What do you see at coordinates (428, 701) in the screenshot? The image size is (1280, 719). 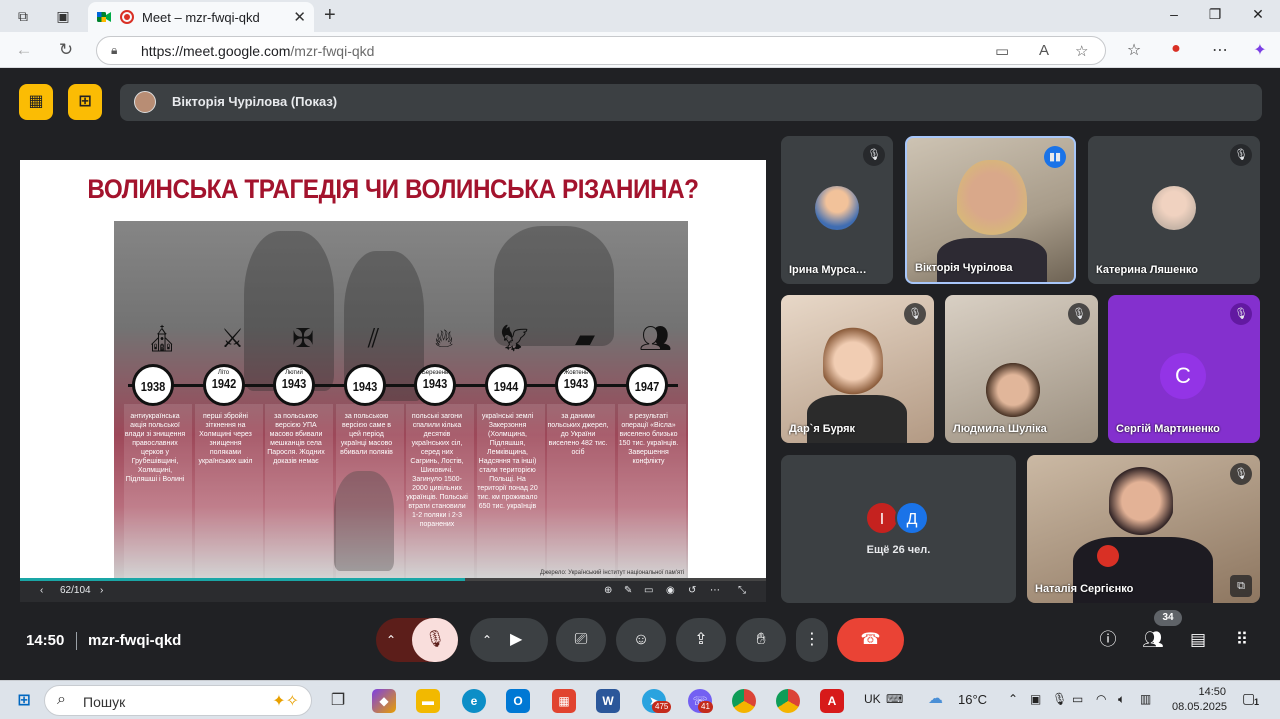 I see `file-explorer-icon: ▬` at bounding box center [428, 701].